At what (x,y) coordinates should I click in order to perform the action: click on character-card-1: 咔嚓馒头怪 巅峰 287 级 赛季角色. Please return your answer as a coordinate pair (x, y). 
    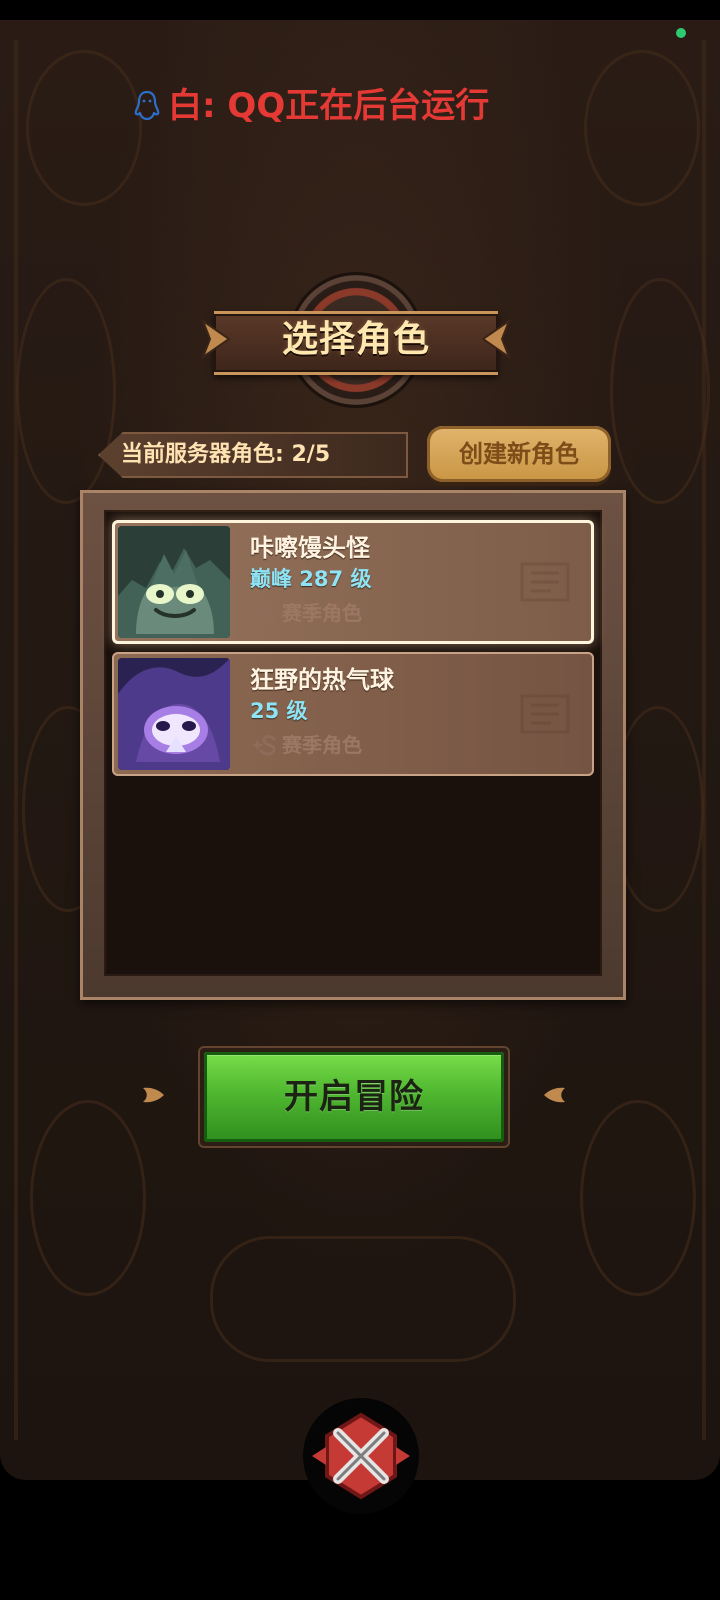
    Looking at the image, I should click on (353, 582).